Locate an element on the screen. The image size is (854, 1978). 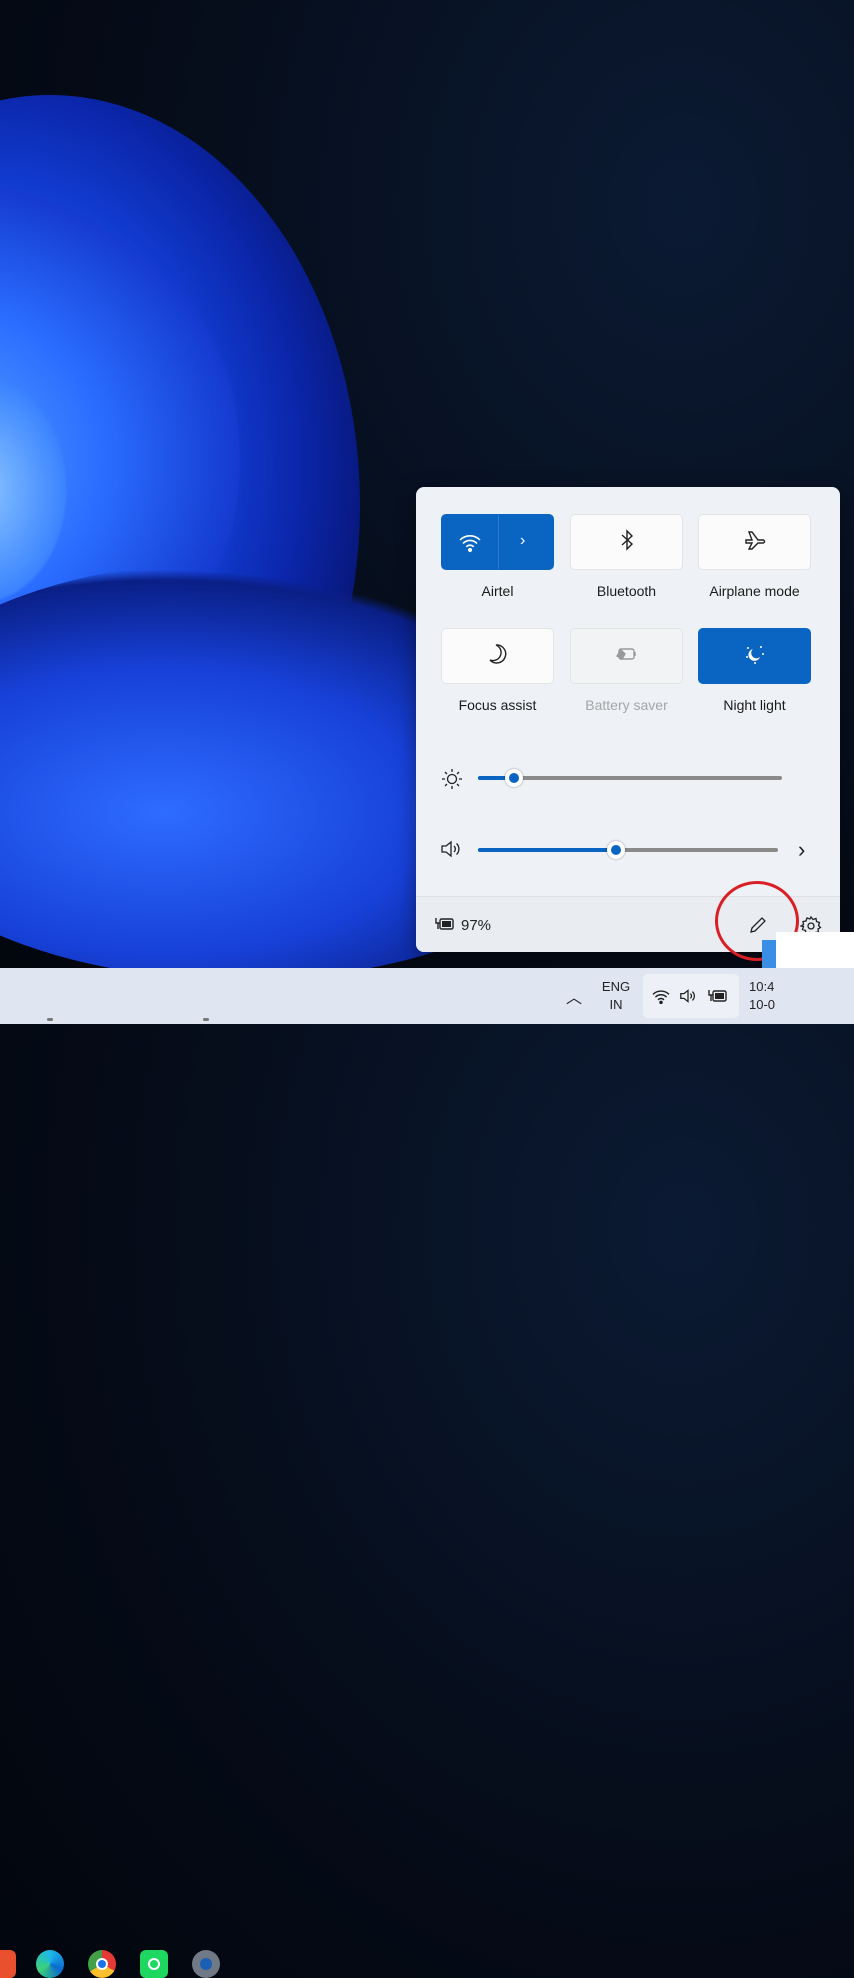
system-tray-quick-settings-button is located at coordinates (691, 996).